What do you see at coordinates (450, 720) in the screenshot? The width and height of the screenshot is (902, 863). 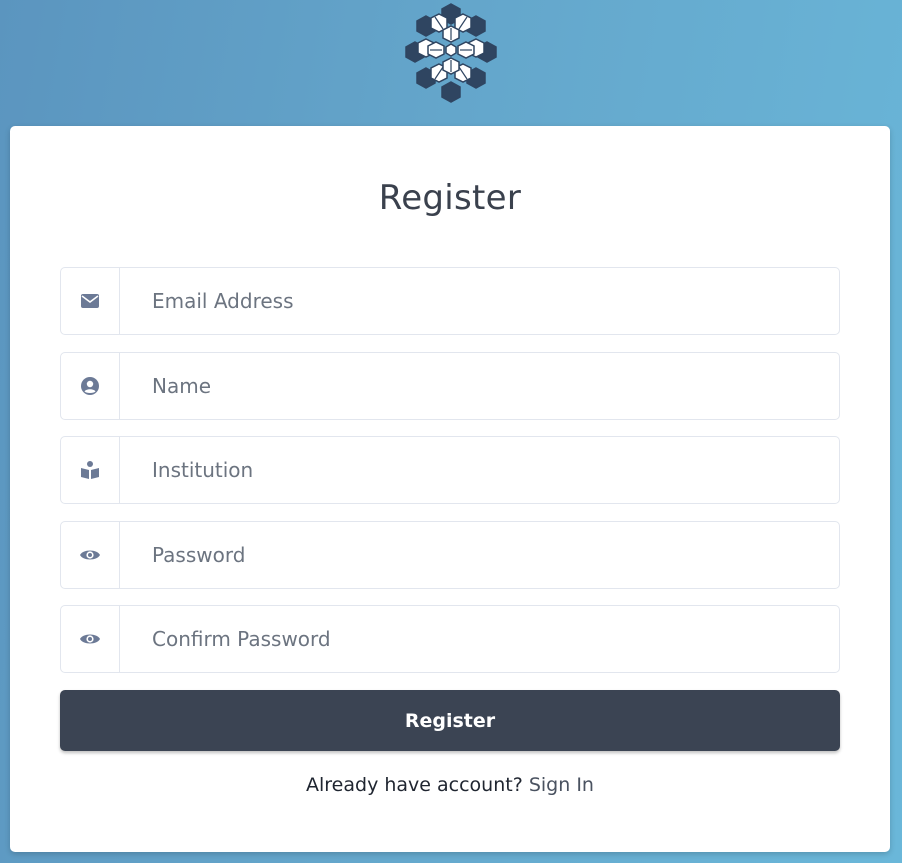 I see `register-button: Register` at bounding box center [450, 720].